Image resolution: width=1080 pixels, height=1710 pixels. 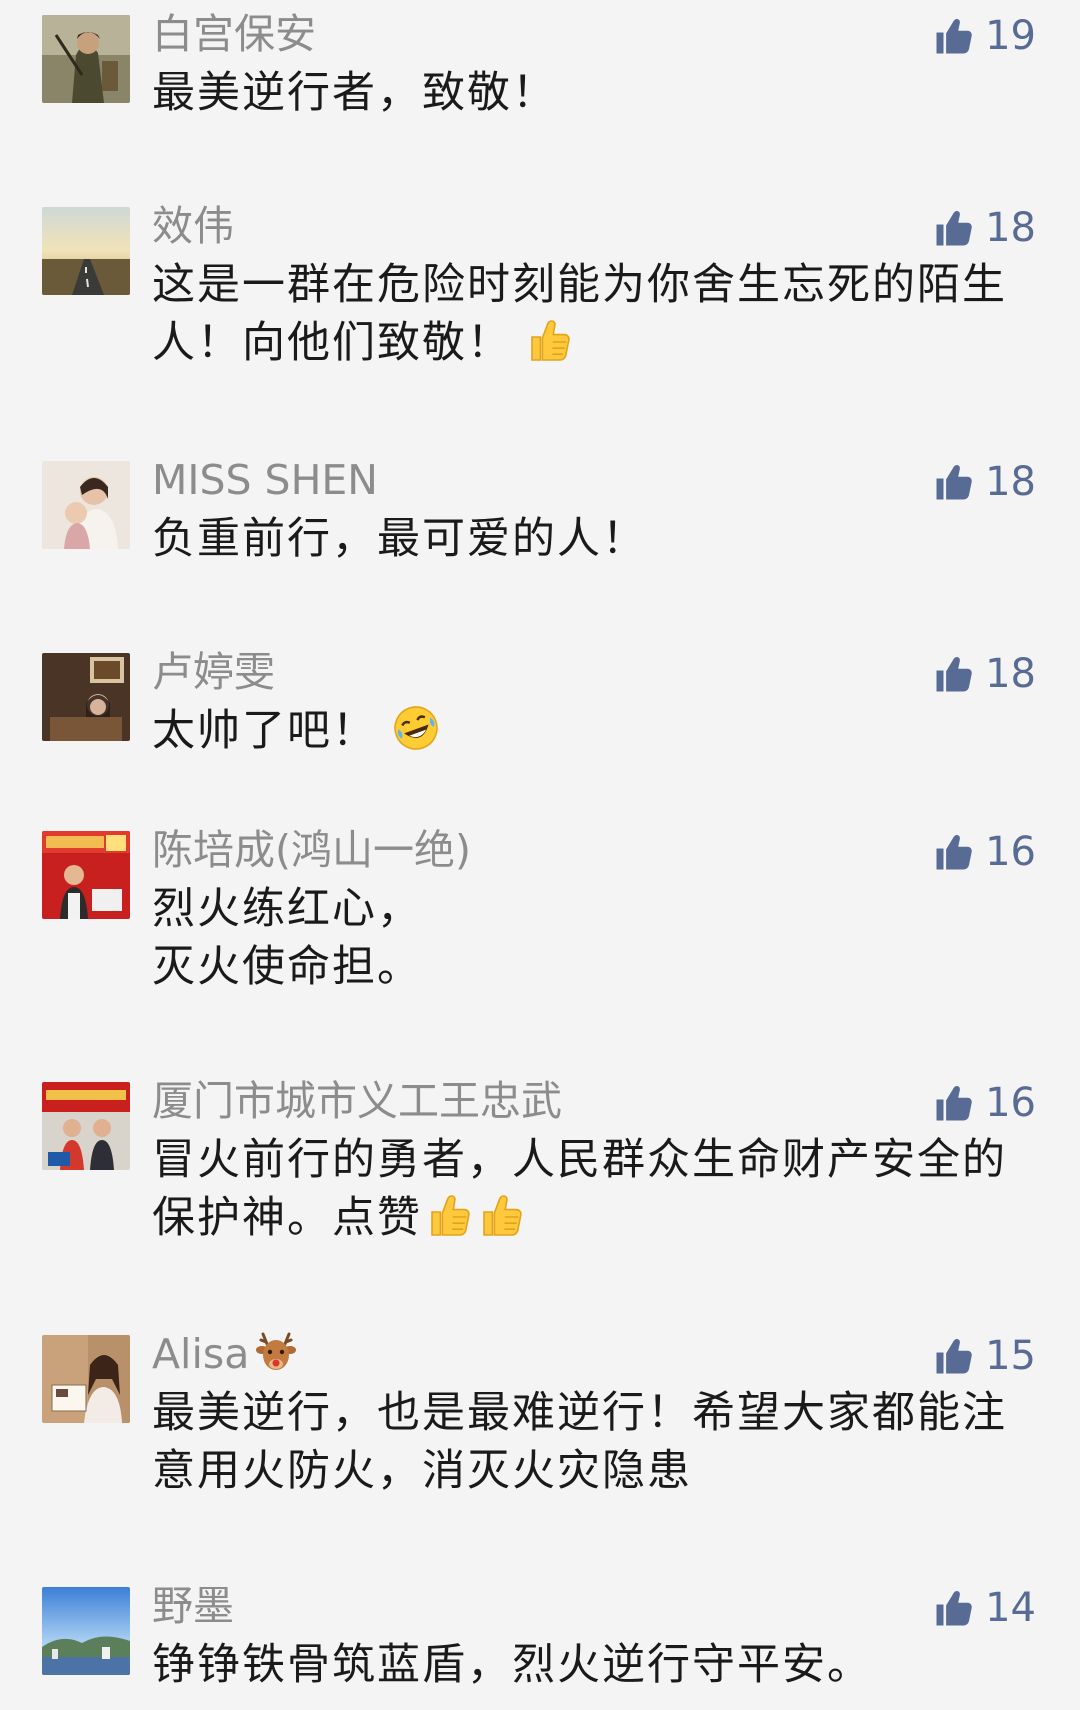 I want to click on comment-line: 保护神。点赞, so click(x=582, y=1218).